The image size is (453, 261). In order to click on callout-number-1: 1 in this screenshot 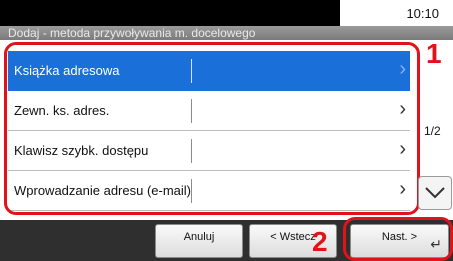, I will do `click(434, 53)`.